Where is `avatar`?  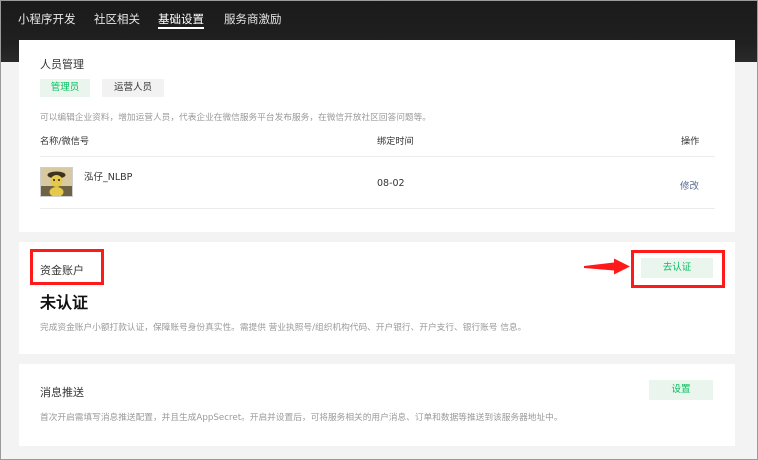 avatar is located at coordinates (56, 182).